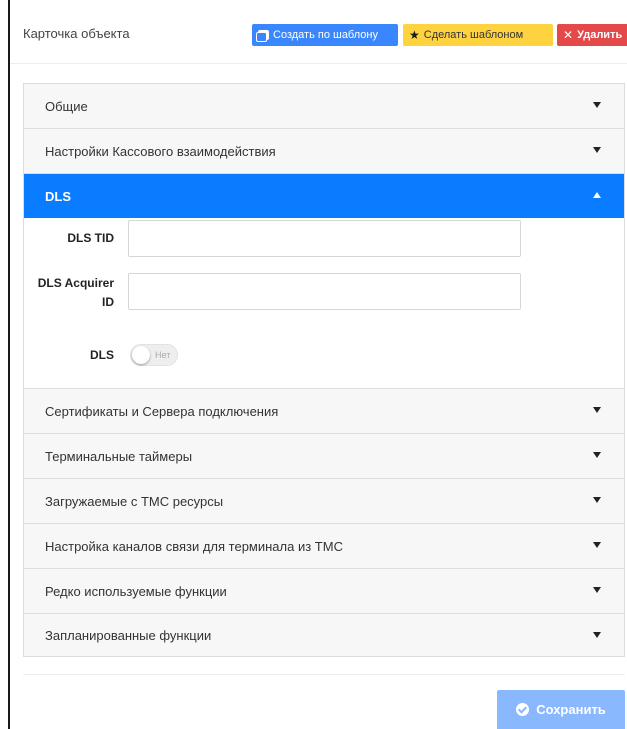 The height and width of the screenshot is (729, 627). What do you see at coordinates (324, 456) in the screenshot?
I see `accordion-section-timers: Терминальные таймеры` at bounding box center [324, 456].